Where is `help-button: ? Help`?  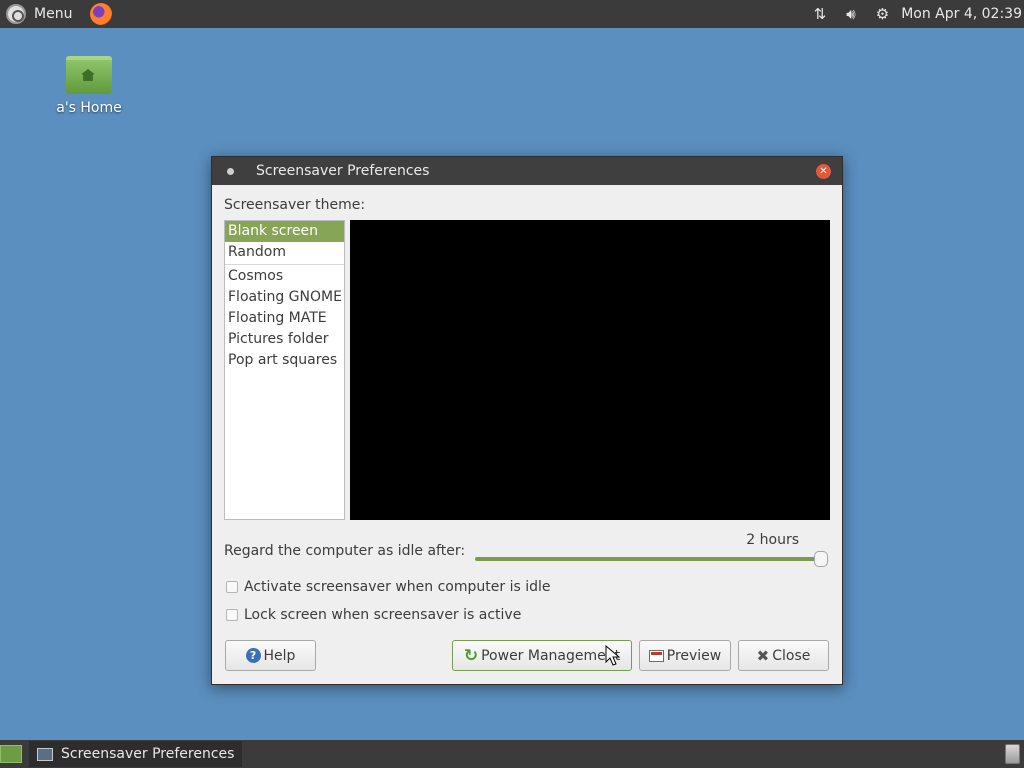
help-button: ? Help is located at coordinates (270, 655).